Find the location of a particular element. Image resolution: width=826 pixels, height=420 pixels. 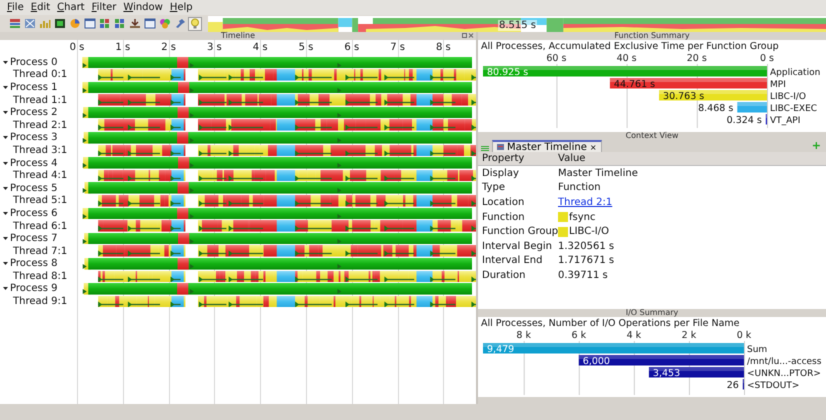

property-name: Interval Begin is located at coordinates (517, 246).